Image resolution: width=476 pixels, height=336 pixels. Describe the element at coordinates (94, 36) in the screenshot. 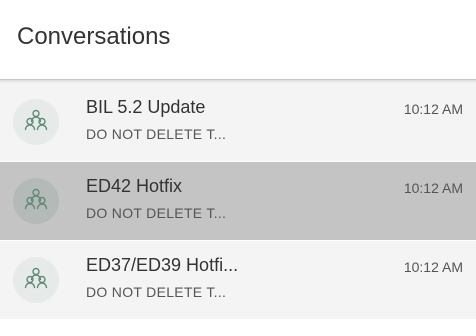

I see `page-title: Conversations` at that location.